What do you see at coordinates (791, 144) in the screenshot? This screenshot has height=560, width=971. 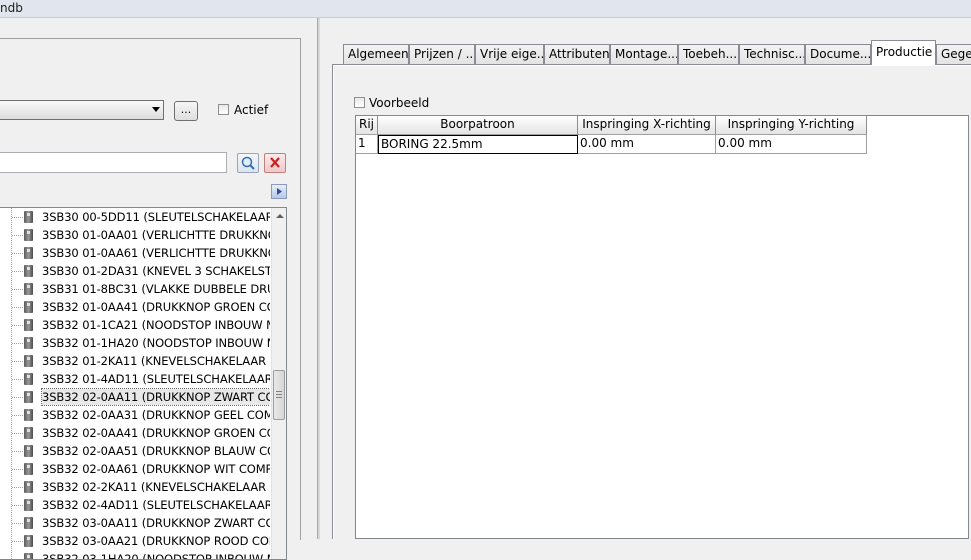 I see `grid-cell-y: 0.00 mm` at bounding box center [791, 144].